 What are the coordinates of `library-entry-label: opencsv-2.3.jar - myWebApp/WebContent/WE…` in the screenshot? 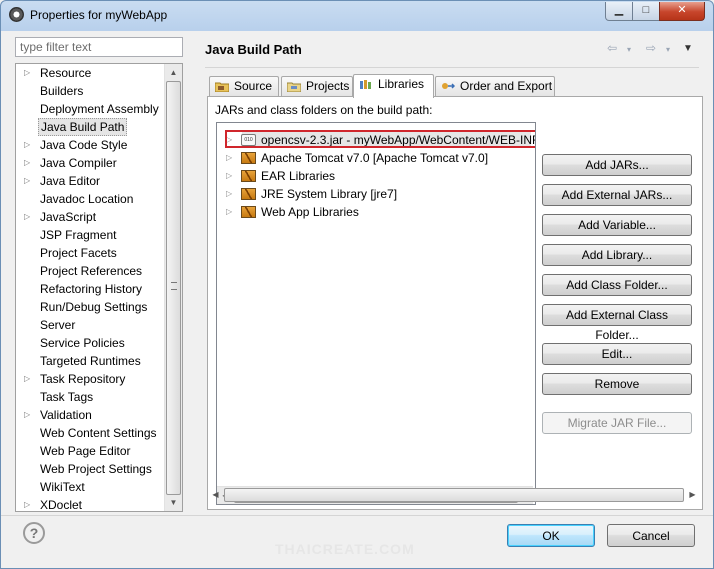 It's located at (398, 140).